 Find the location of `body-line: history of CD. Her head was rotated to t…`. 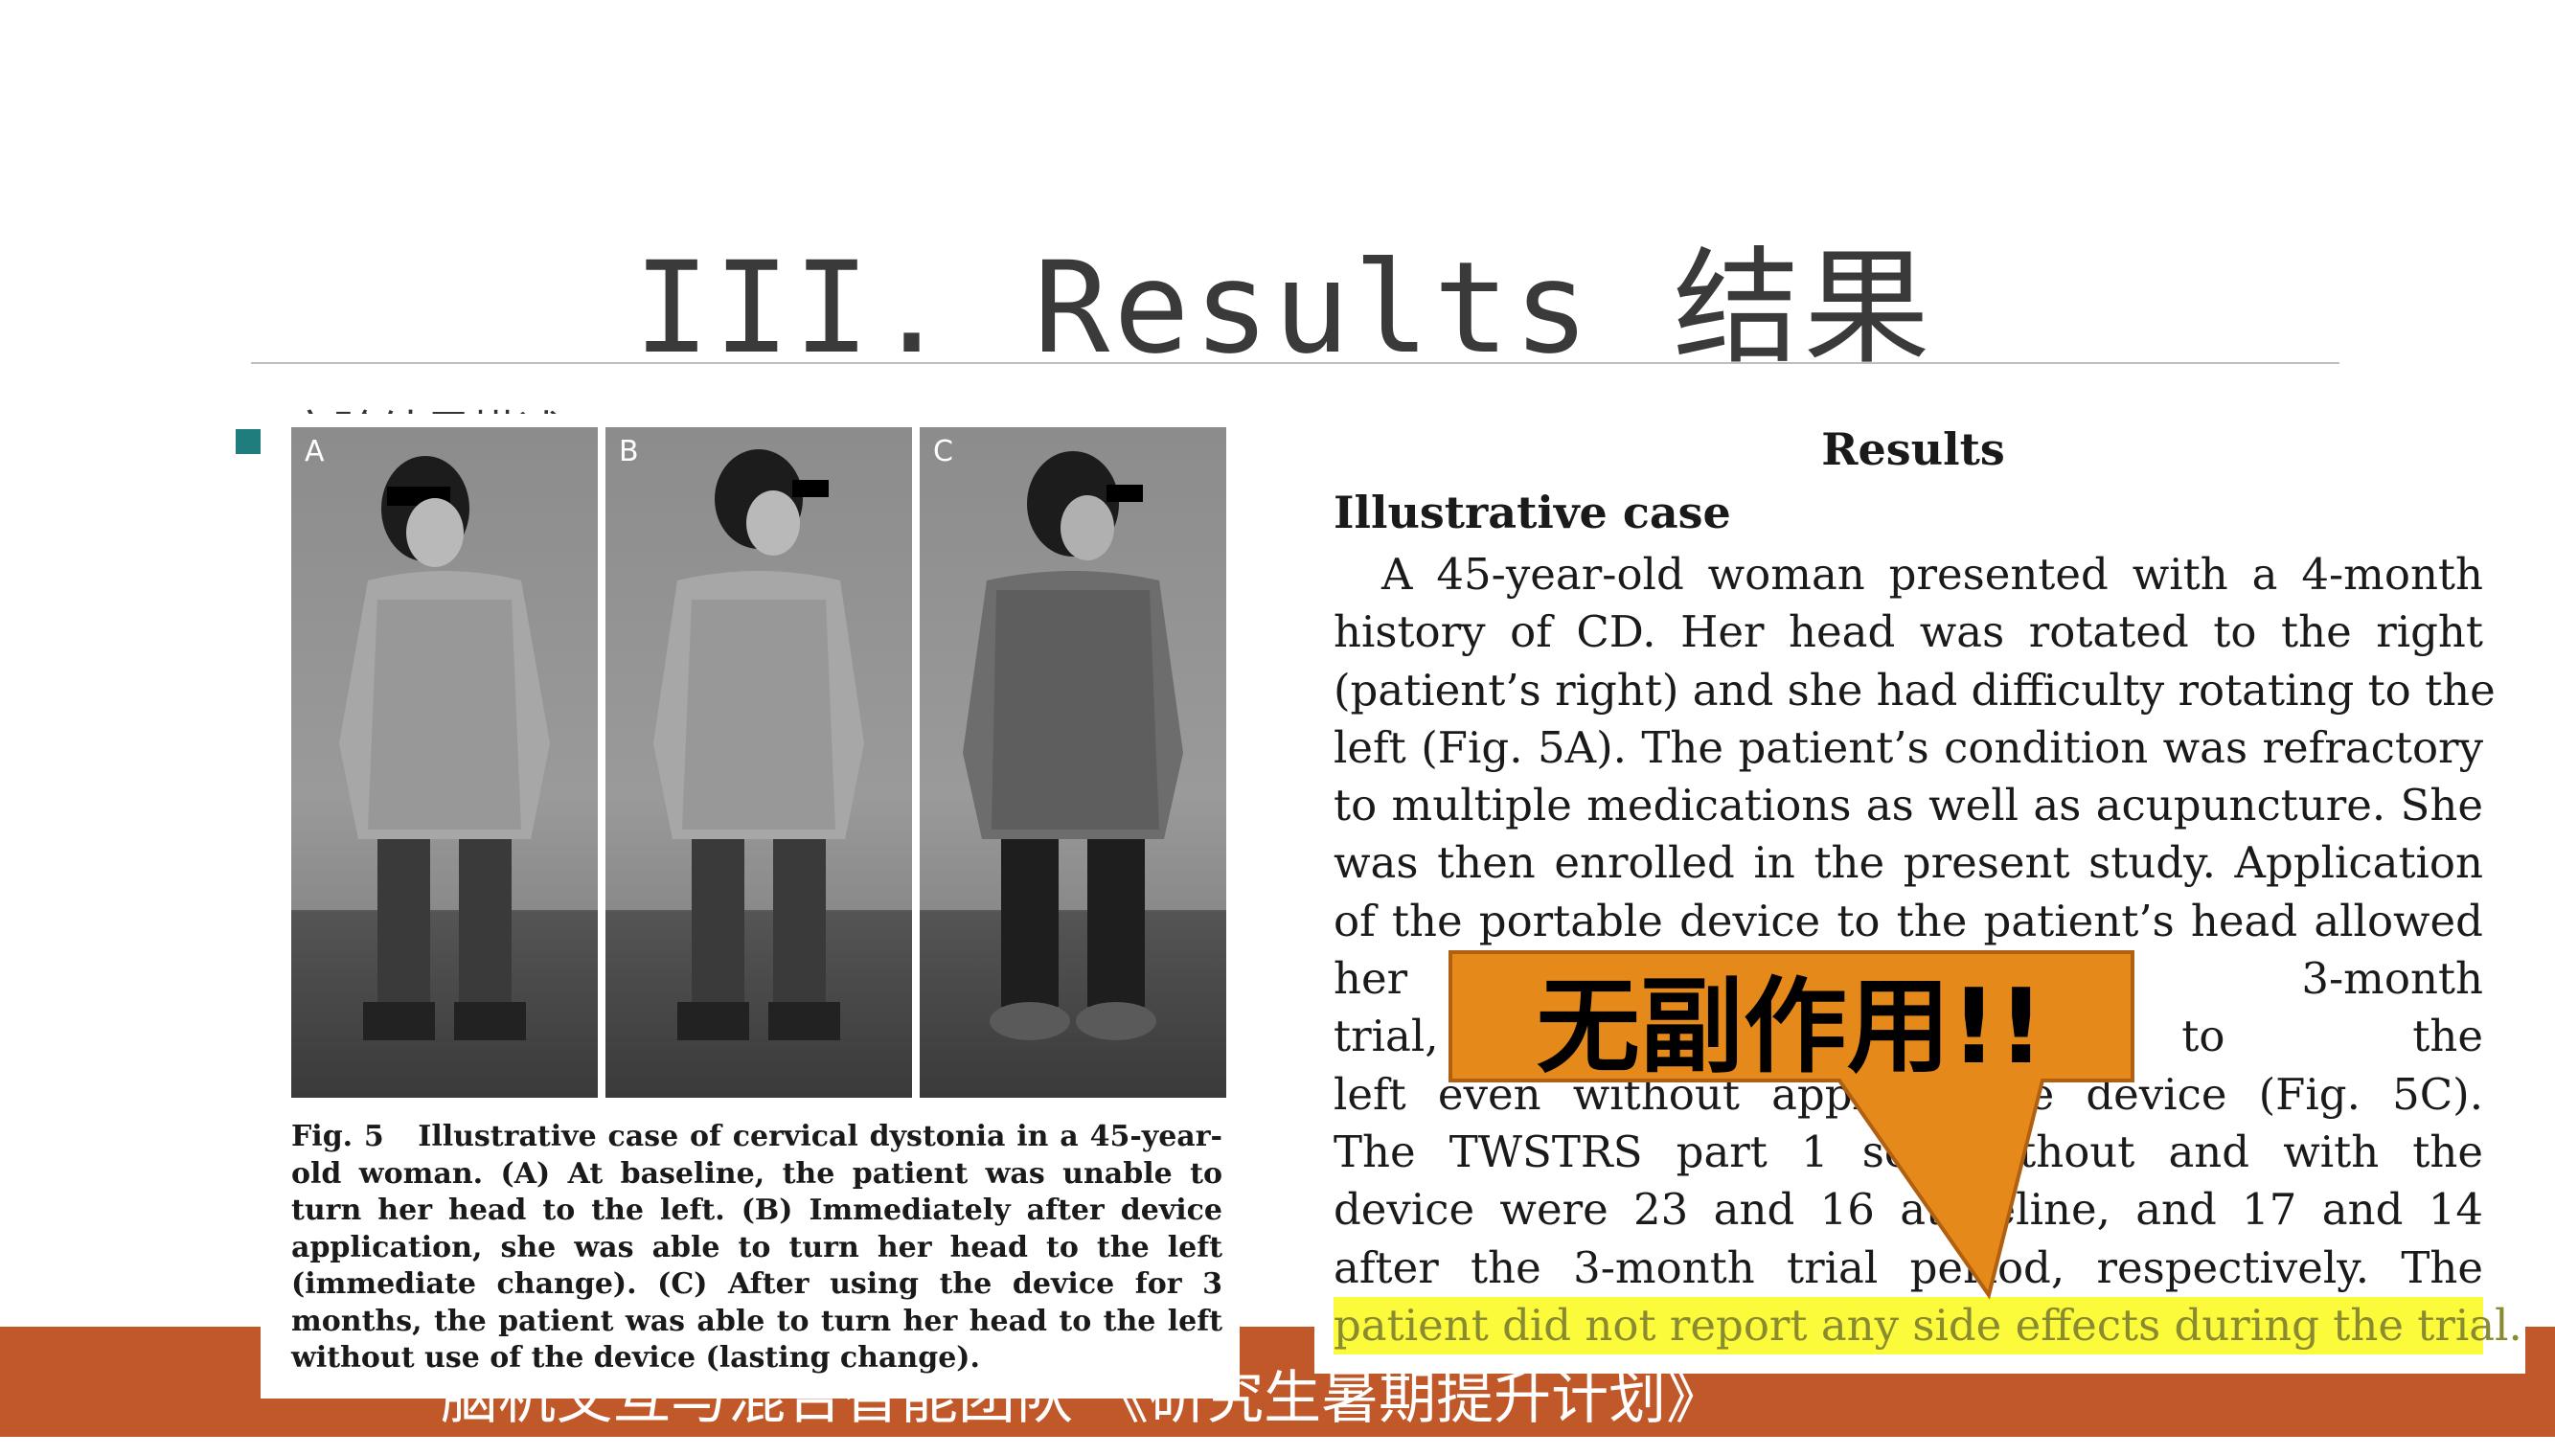

body-line: history of CD. Her head was rotated to t… is located at coordinates (1909, 632).